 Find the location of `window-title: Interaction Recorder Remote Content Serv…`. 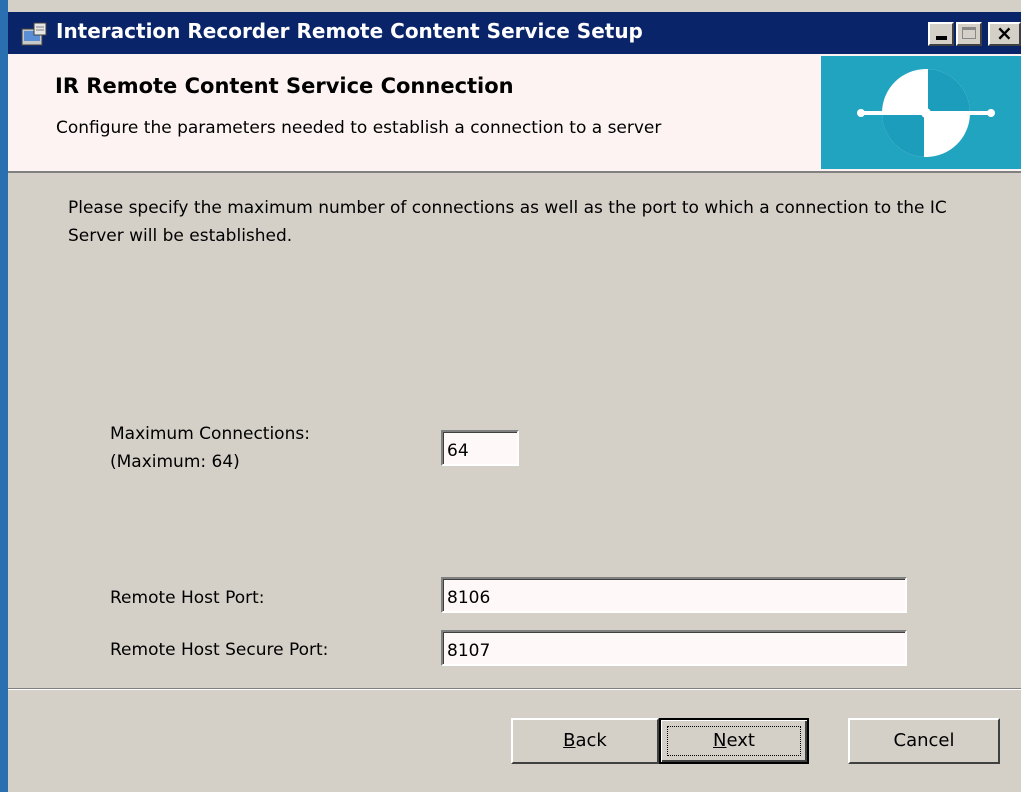

window-title: Interaction Recorder Remote Content Serv… is located at coordinates (349, 31).